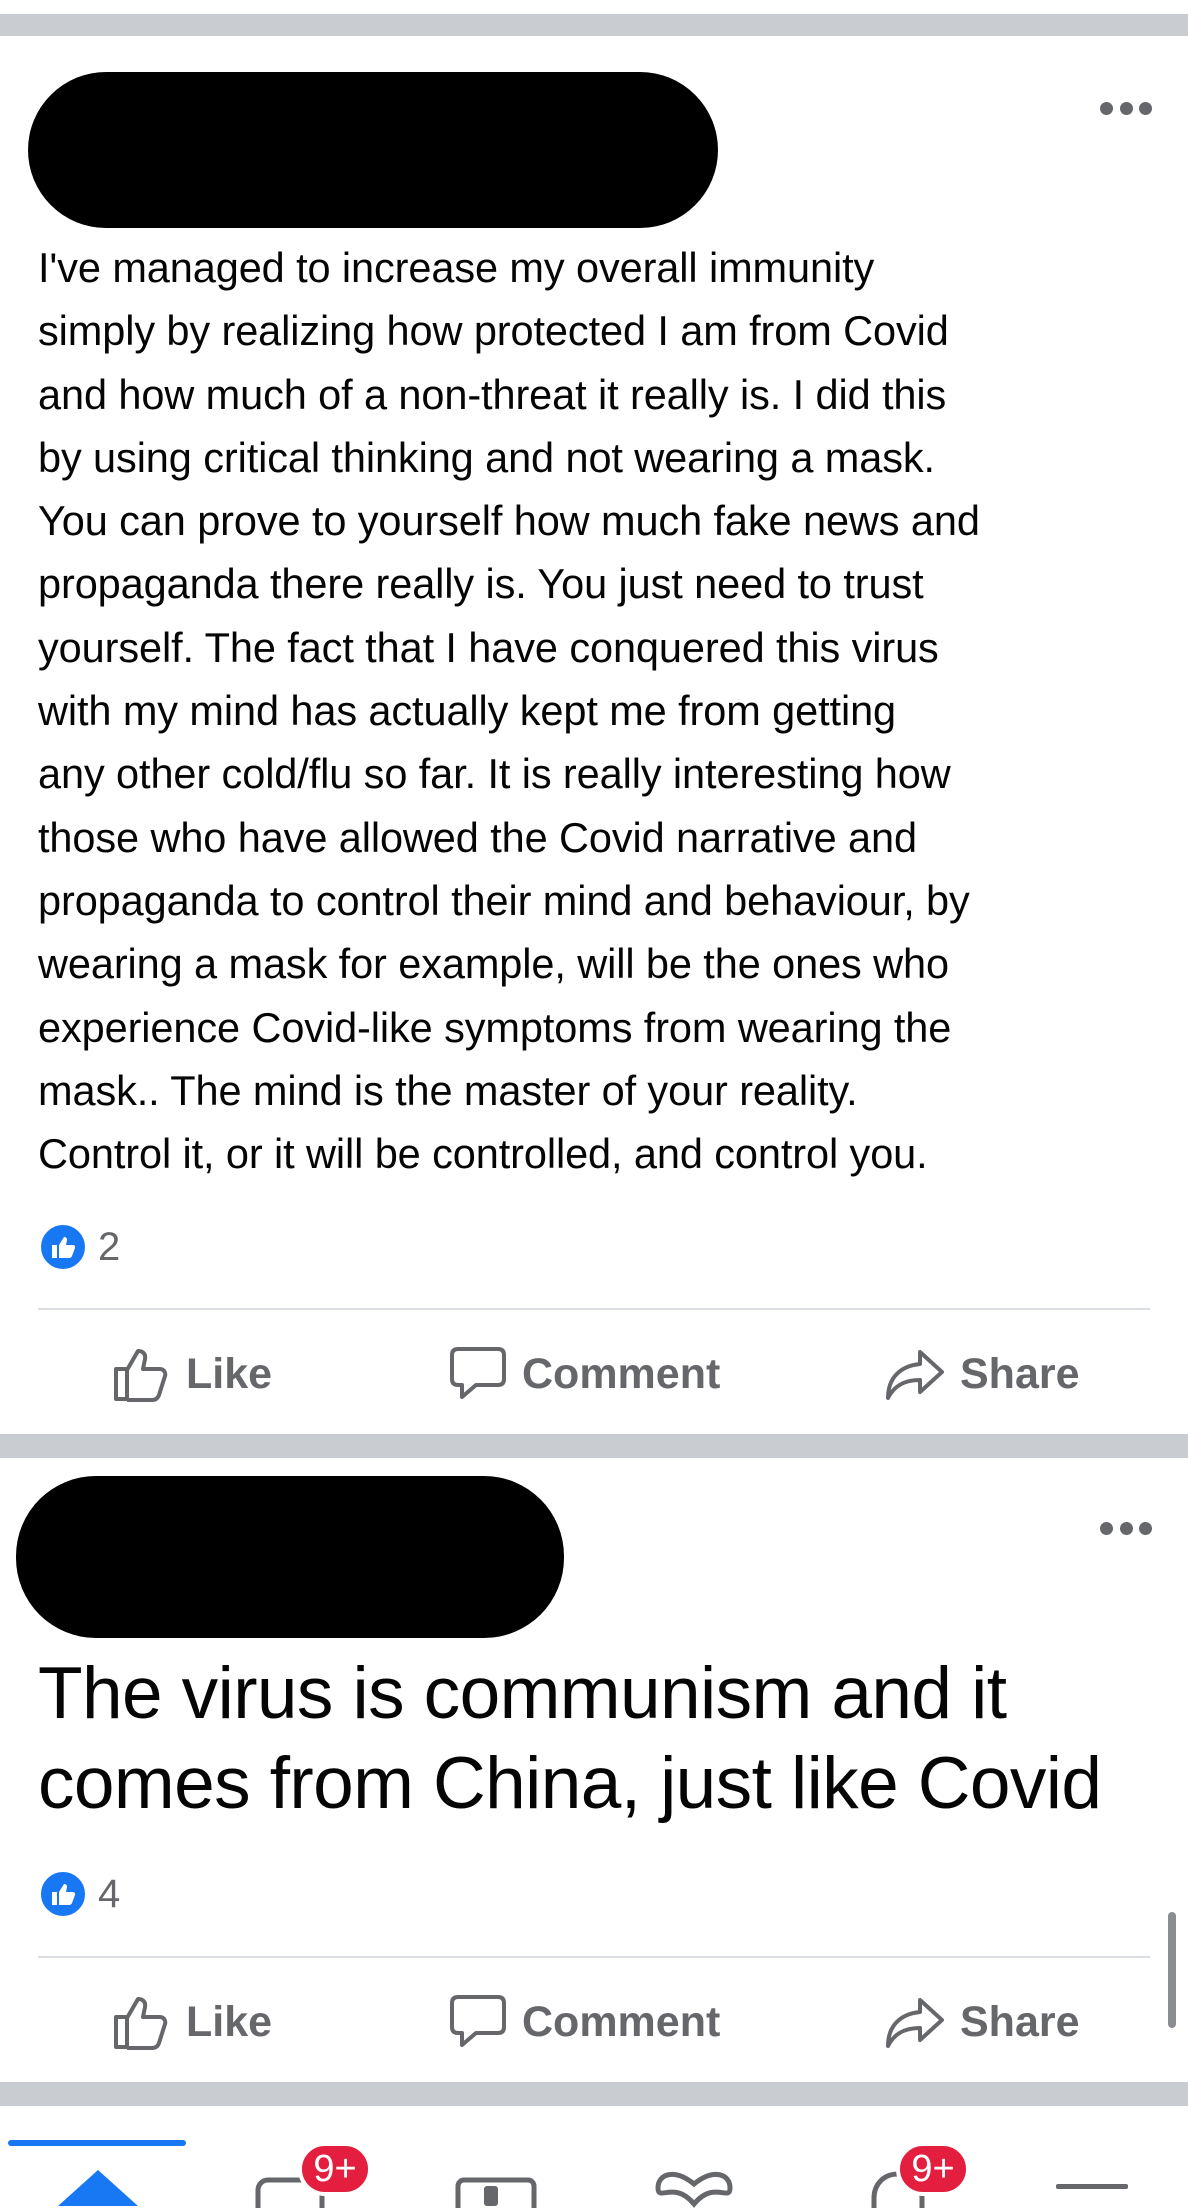 The image size is (1188, 2208). Describe the element at coordinates (594, 2172) in the screenshot. I see `bottom-navigation-bar: 9+ 9+` at that location.